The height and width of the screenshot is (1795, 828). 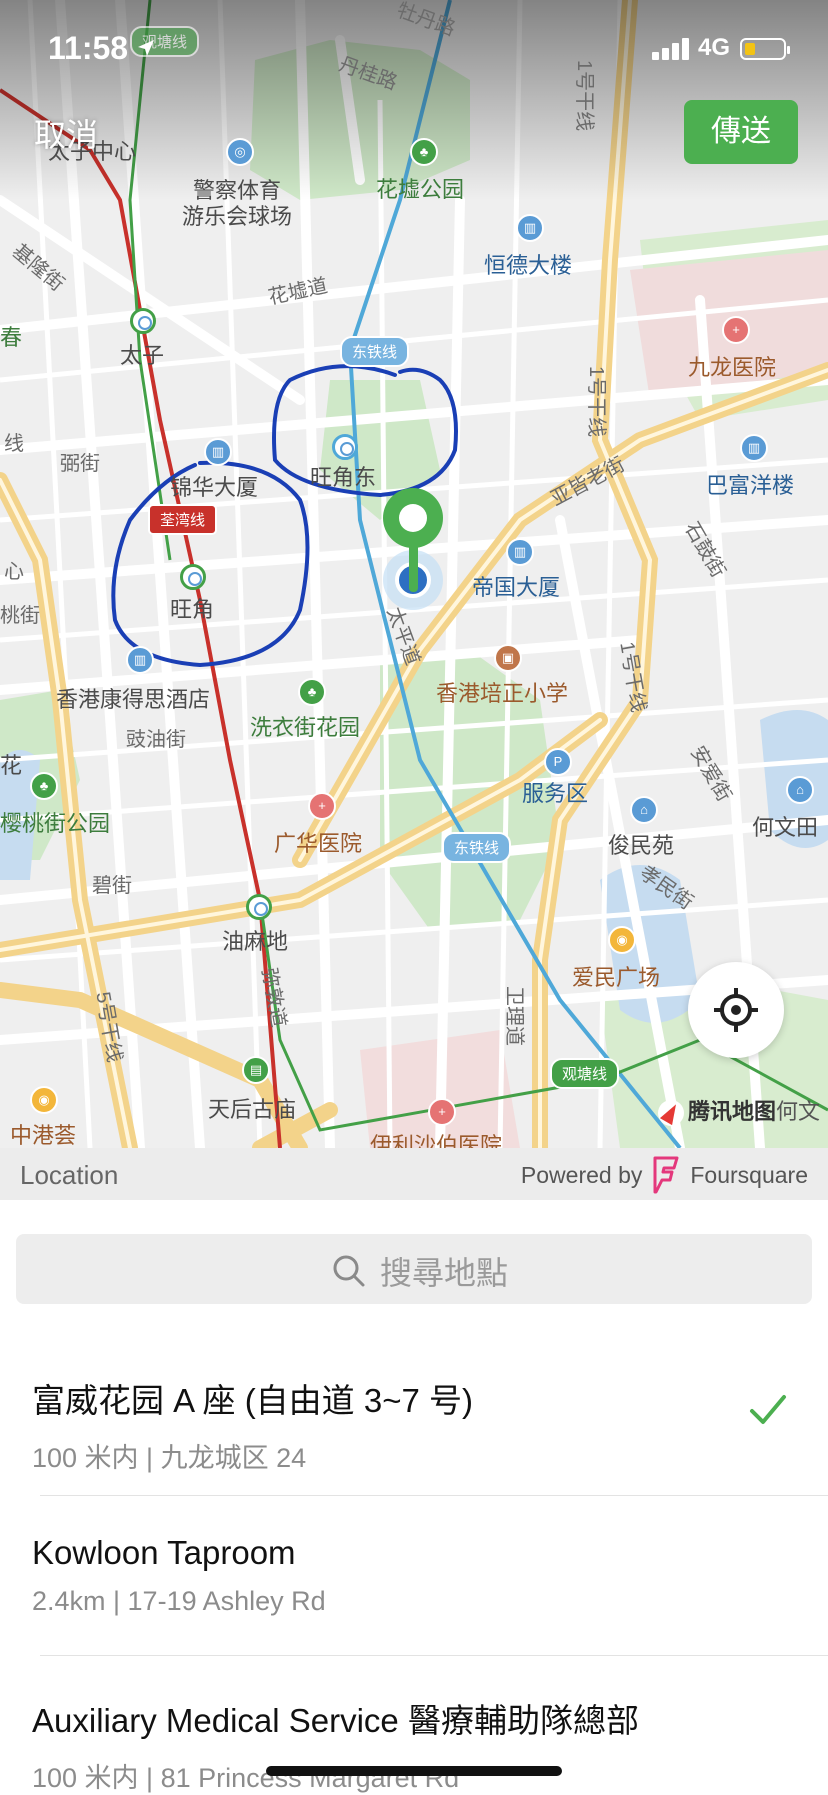 I want to click on powered-by: Powered by Foursquare, so click(x=664, y=1175).